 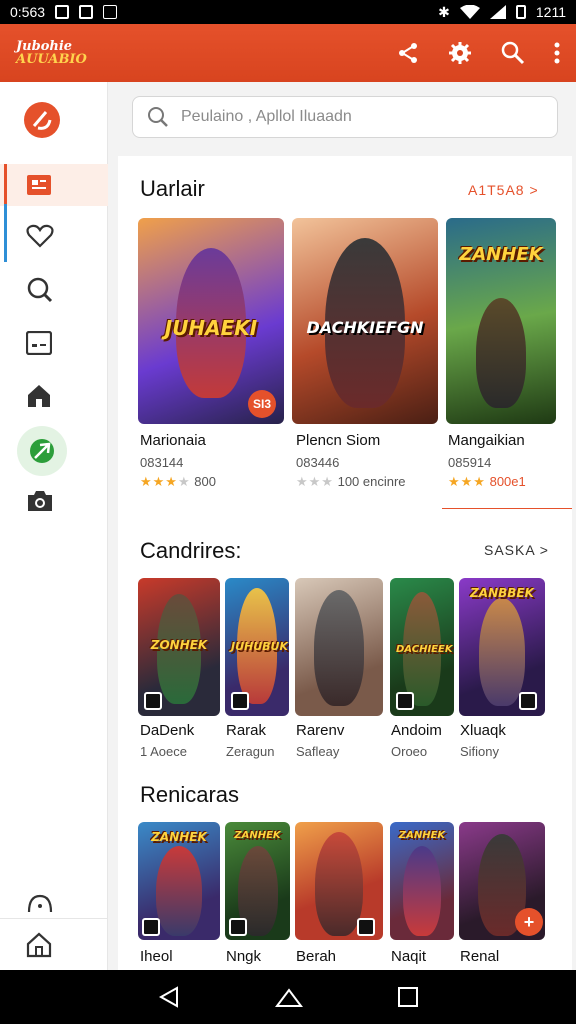 I want to click on sidebar-item-search, so click(x=54, y=290).